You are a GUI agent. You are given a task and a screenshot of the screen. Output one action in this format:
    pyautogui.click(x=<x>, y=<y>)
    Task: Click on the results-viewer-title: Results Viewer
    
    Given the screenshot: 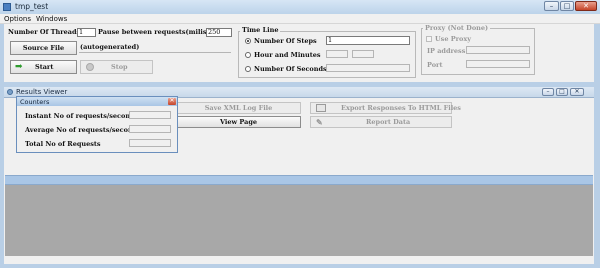 What is the action you would take?
    pyautogui.click(x=42, y=92)
    